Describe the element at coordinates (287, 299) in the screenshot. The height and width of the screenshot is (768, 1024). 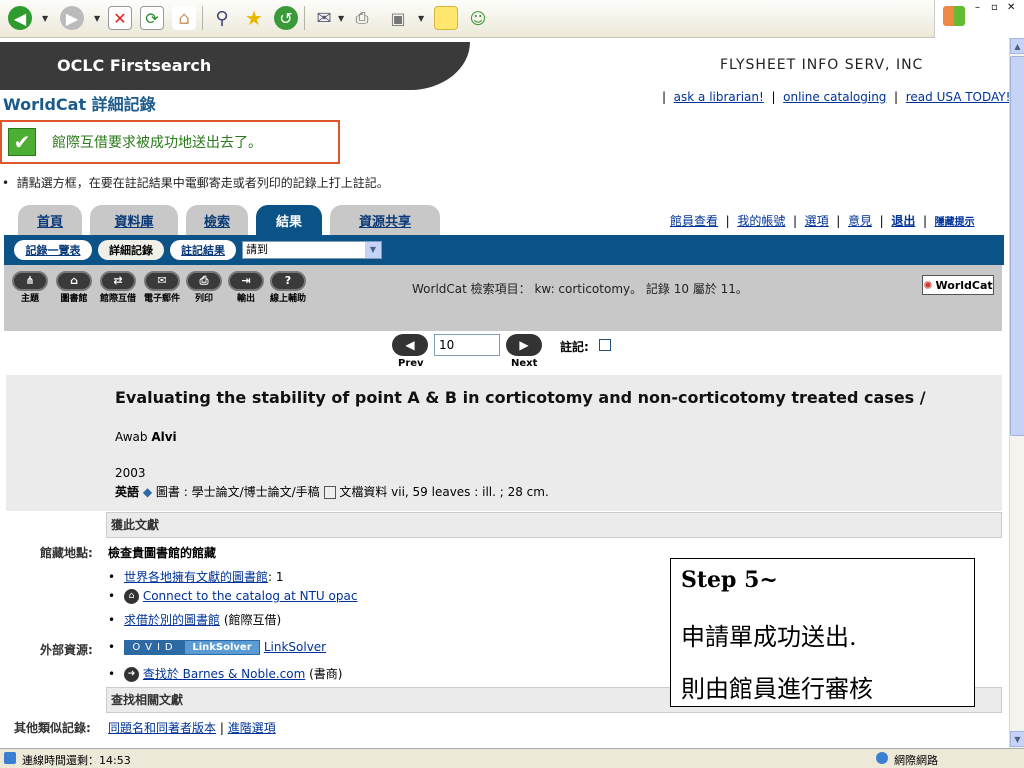
I see `help-label: 線上輔助` at that location.